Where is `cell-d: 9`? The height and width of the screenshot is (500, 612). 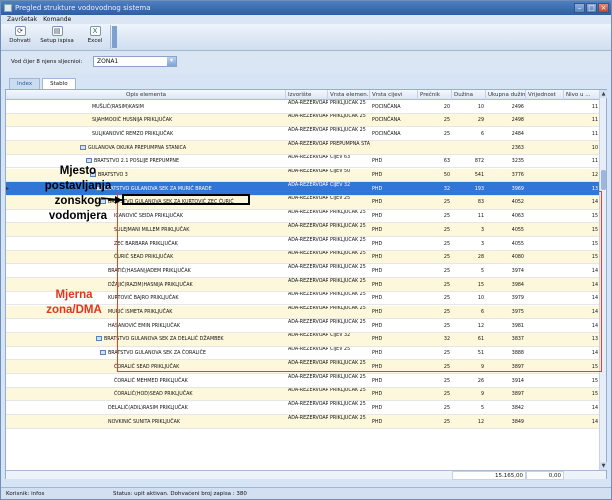 cell-d: 9 is located at coordinates (482, 395).